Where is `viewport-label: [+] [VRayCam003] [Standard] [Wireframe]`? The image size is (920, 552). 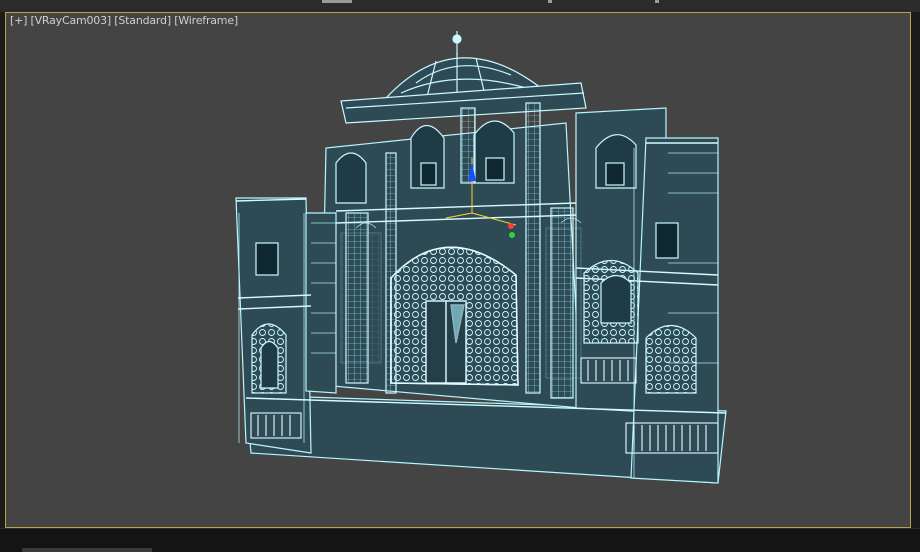
viewport-label: [+] [VRayCam003] [Standard] [Wireframe] is located at coordinates (124, 20).